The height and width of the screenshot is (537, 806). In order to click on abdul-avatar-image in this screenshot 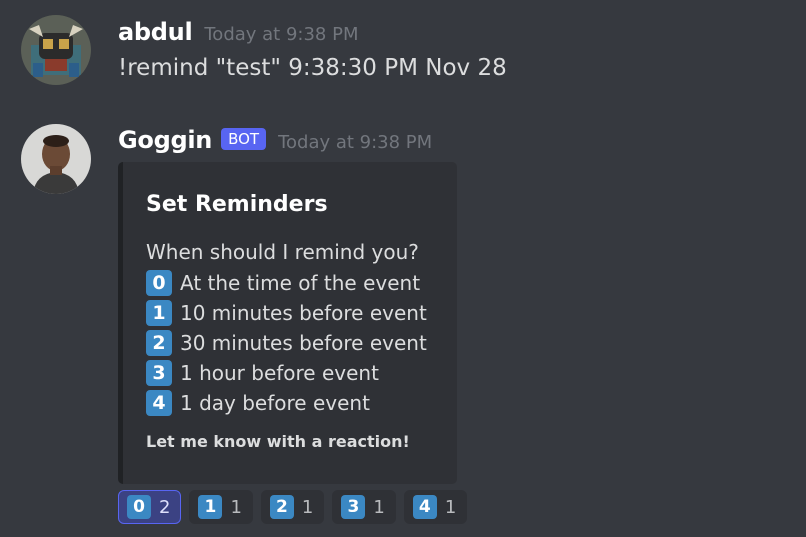, I will do `click(56, 50)`.